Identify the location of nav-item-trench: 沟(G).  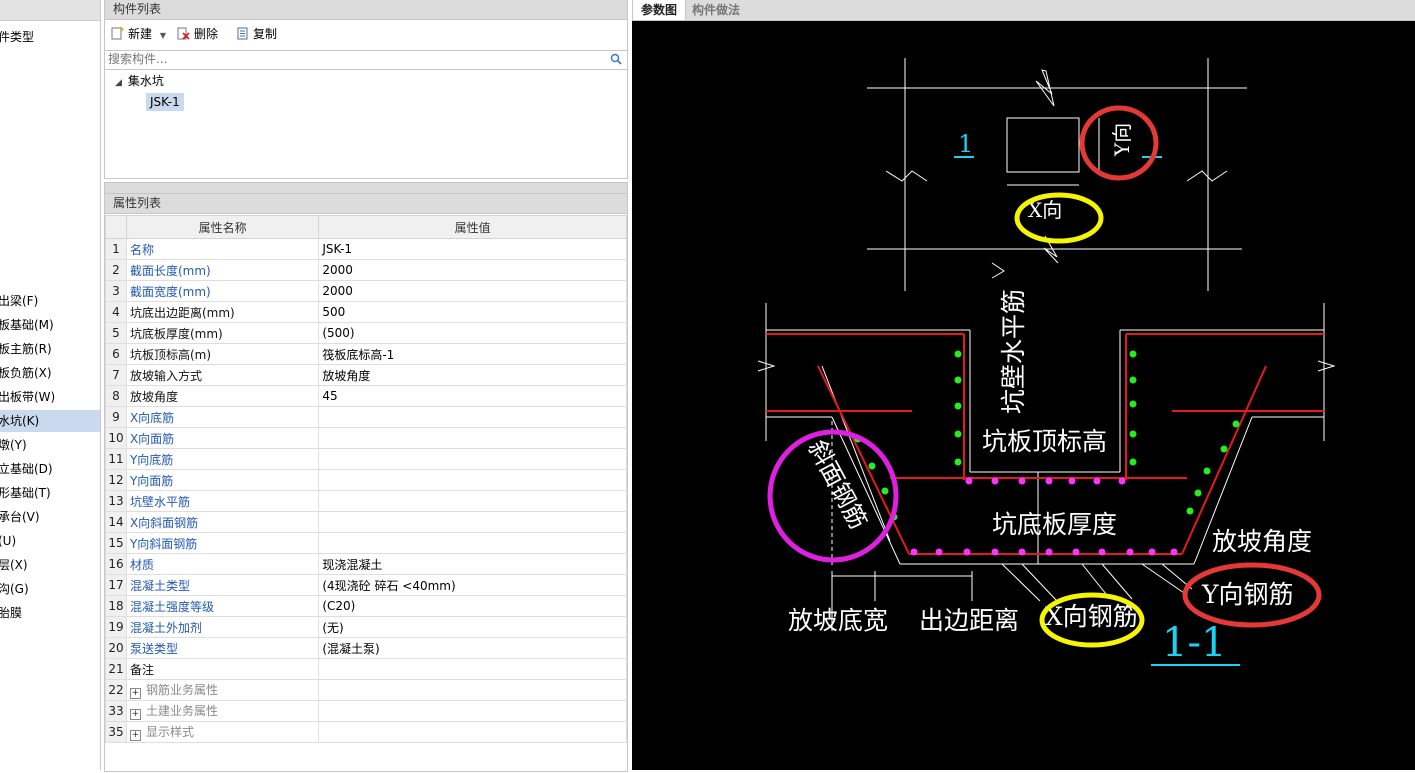
(50, 589).